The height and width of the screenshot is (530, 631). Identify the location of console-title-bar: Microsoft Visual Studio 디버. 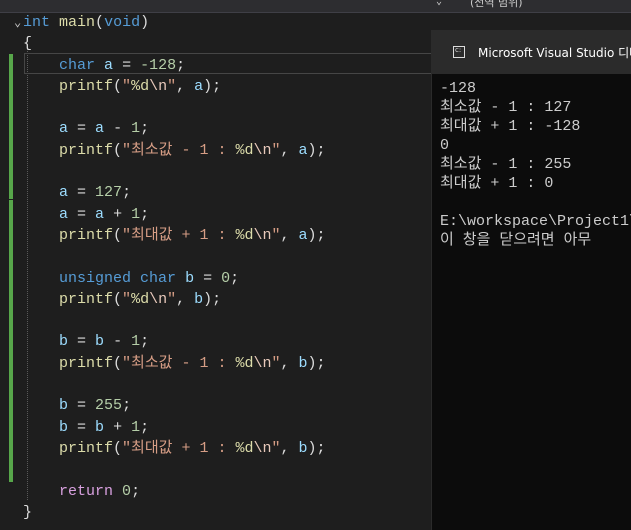
(531, 52).